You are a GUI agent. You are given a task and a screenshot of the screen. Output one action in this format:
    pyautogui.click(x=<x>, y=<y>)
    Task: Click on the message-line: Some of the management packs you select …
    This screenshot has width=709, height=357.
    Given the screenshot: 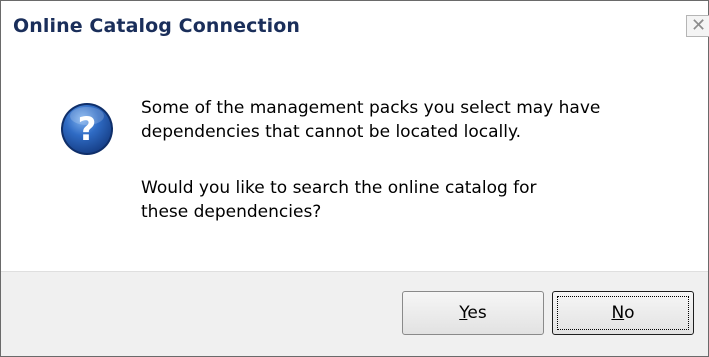 What is the action you would take?
    pyautogui.click(x=371, y=108)
    